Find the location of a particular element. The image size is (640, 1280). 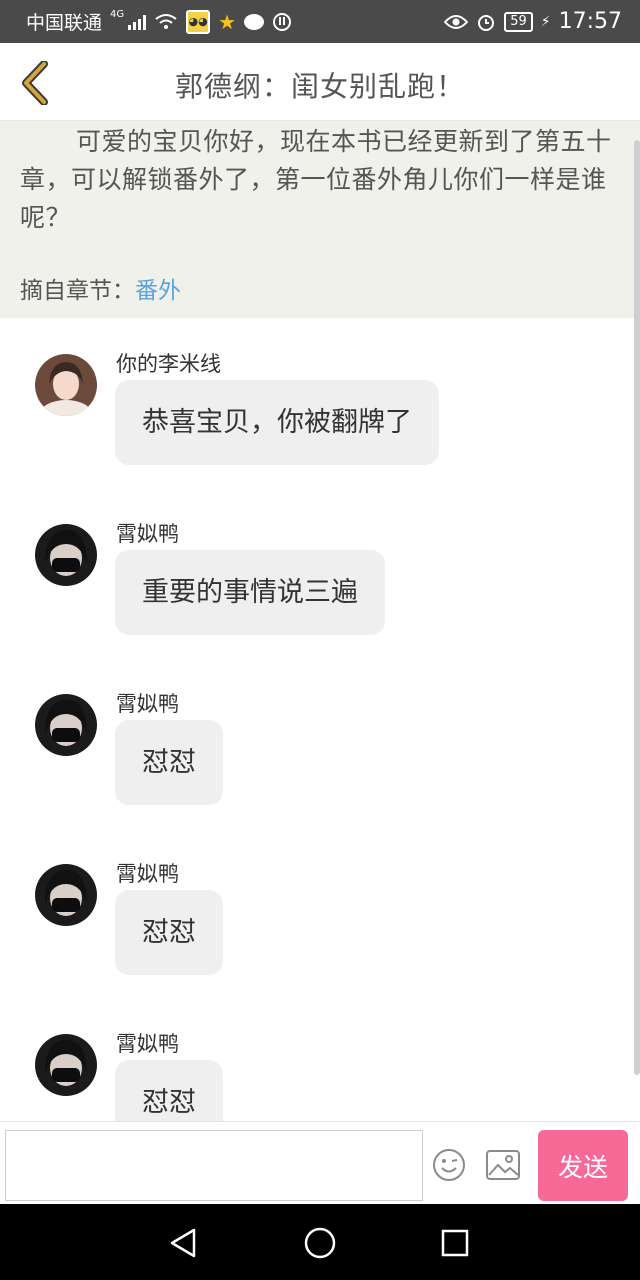

emoji-button is located at coordinates (449, 1165).